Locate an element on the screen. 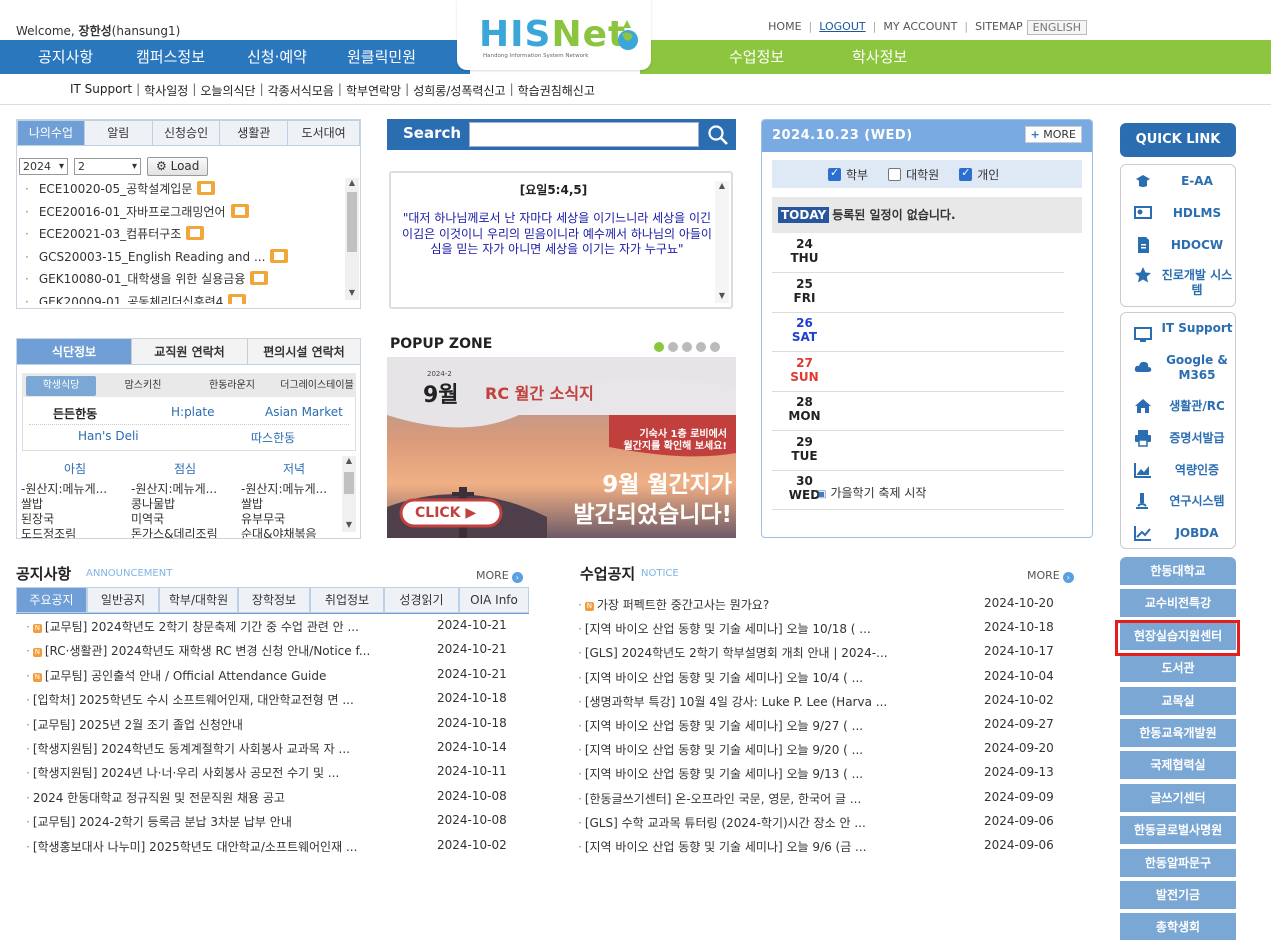  course-list-scrollbar: ▲ ▼ is located at coordinates (352, 239).